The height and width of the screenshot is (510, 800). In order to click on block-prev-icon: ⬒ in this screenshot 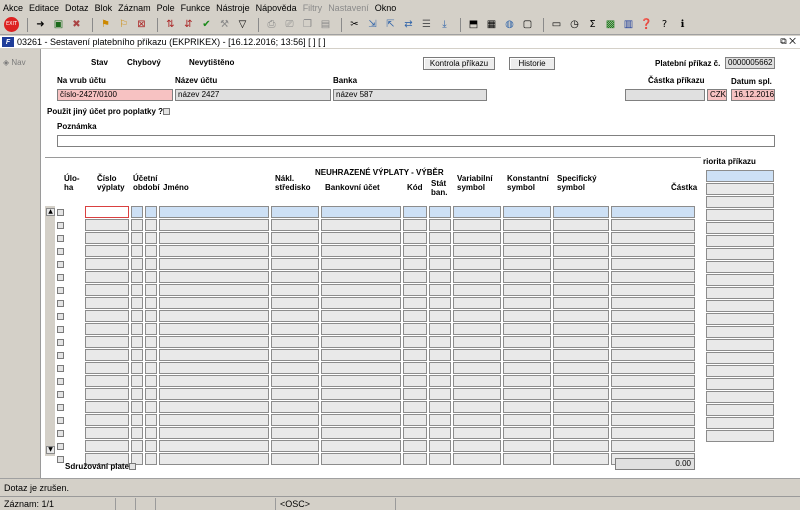, I will do `click(473, 24)`.